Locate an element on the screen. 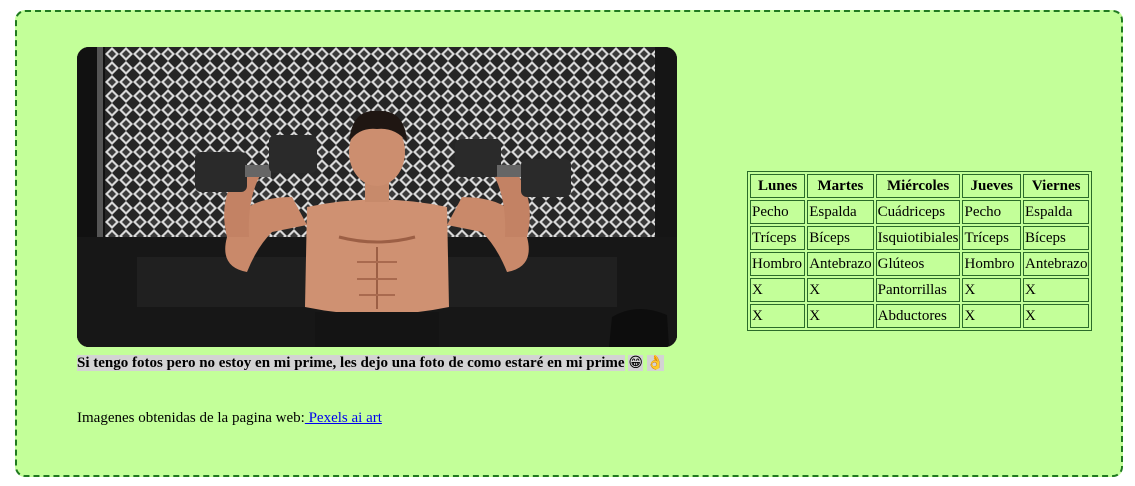 This screenshot has height=486, width=1135. table-row: X X Pantorrillas X X is located at coordinates (920, 290).